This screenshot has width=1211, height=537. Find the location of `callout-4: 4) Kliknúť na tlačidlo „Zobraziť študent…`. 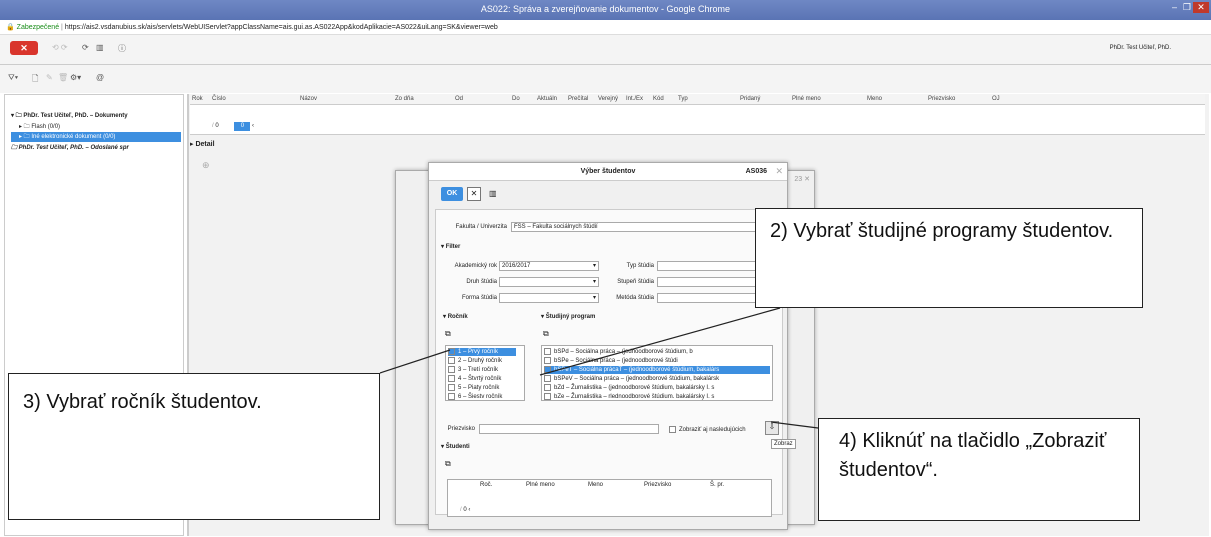

callout-4: 4) Kliknúť na tlačidlo „Zobraziť študent… is located at coordinates (979, 469).